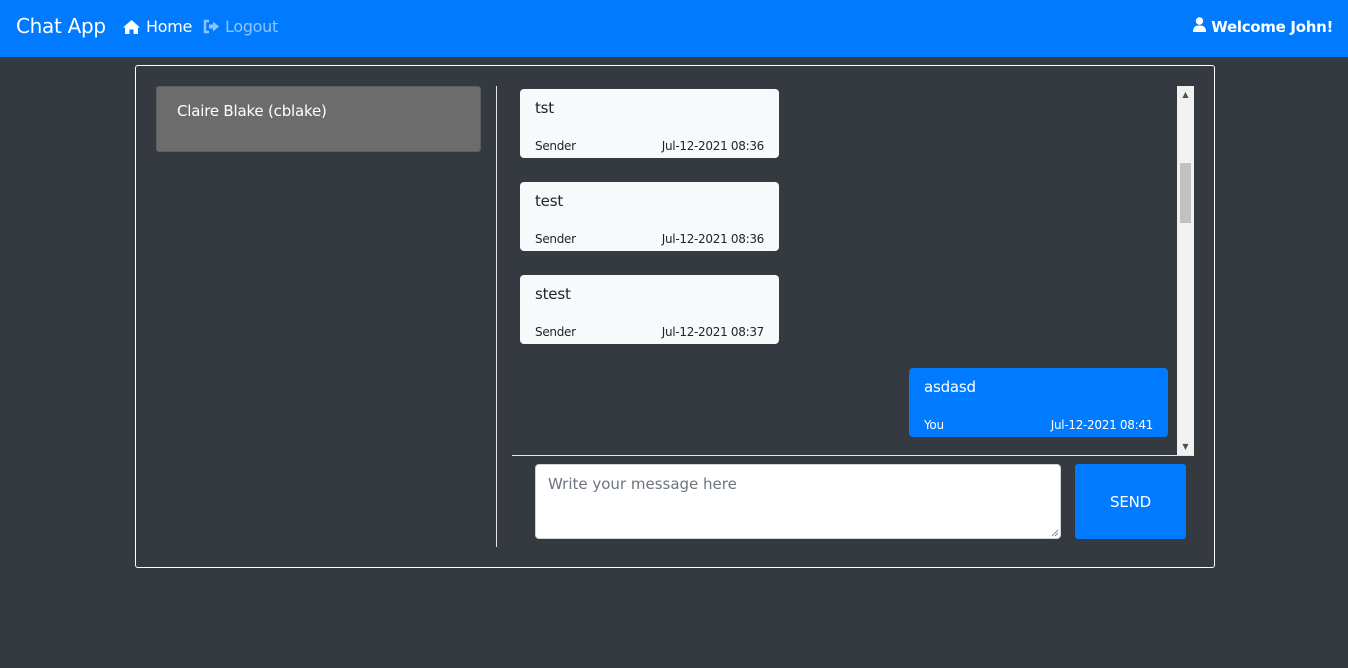 The height and width of the screenshot is (668, 1348). Describe the element at coordinates (649, 123) in the screenshot. I see `message-item: tst Sender Jul-12-2021 08:36` at that location.